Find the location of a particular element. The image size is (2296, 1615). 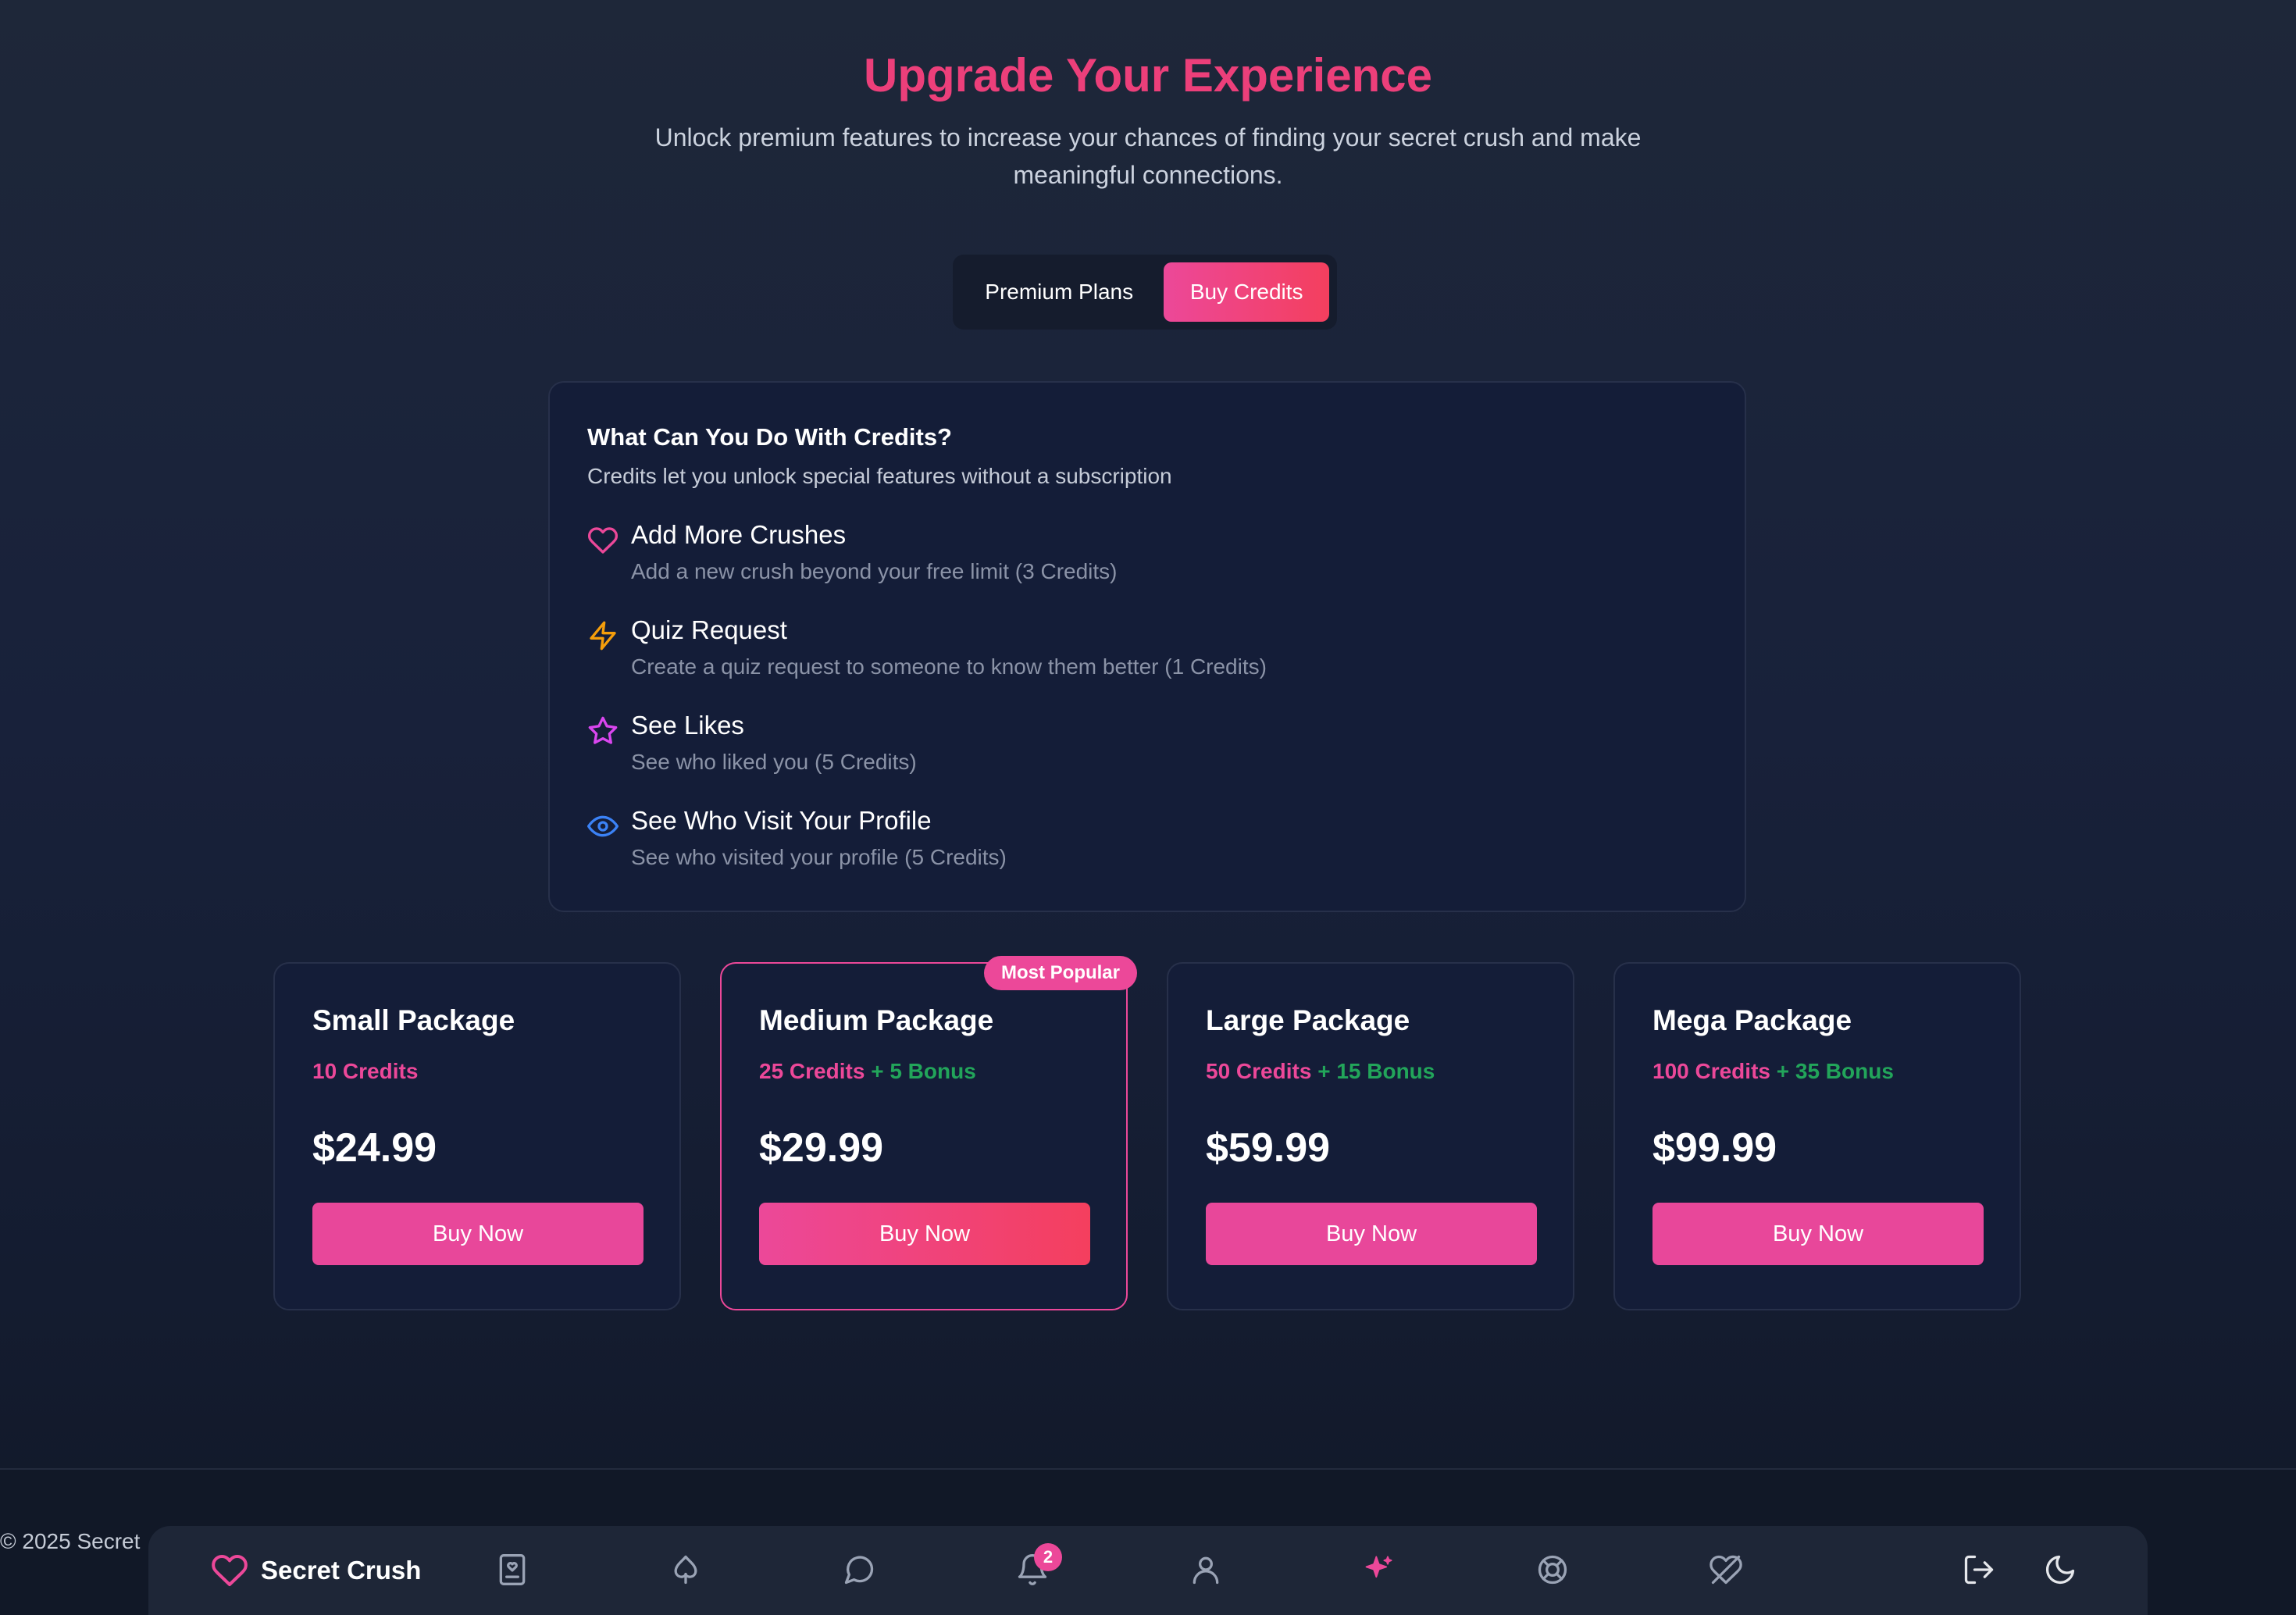

package-credits: 50 Credits + 15 Bonus is located at coordinates (1370, 1071).